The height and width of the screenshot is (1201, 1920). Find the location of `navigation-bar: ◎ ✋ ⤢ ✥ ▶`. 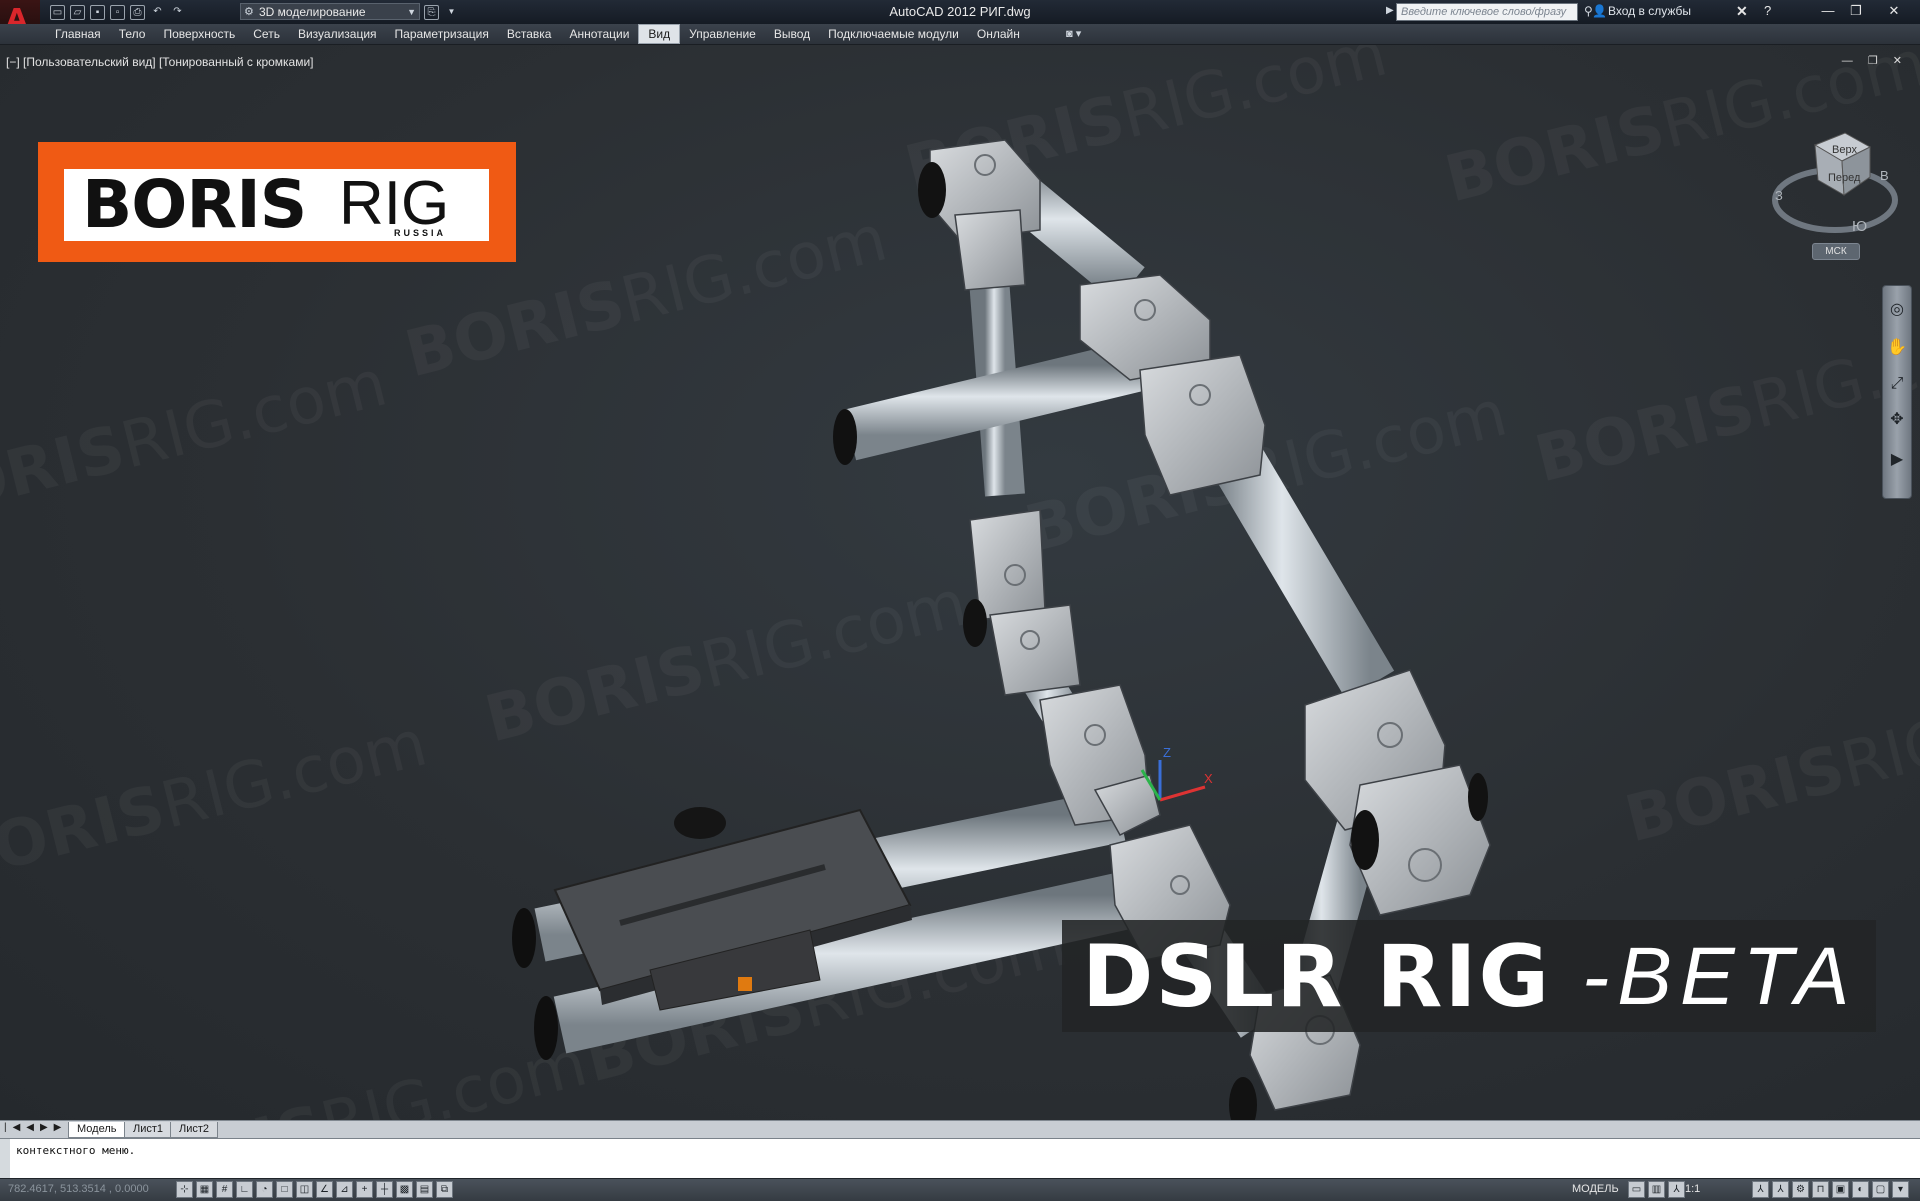

navigation-bar: ◎ ✋ ⤢ ✥ ▶ is located at coordinates (1897, 392).